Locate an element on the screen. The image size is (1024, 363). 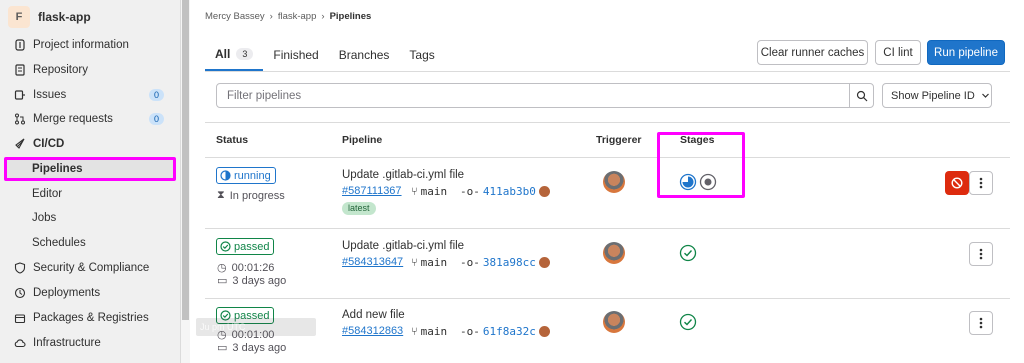
tab-label: Branches is located at coordinates (364, 54).